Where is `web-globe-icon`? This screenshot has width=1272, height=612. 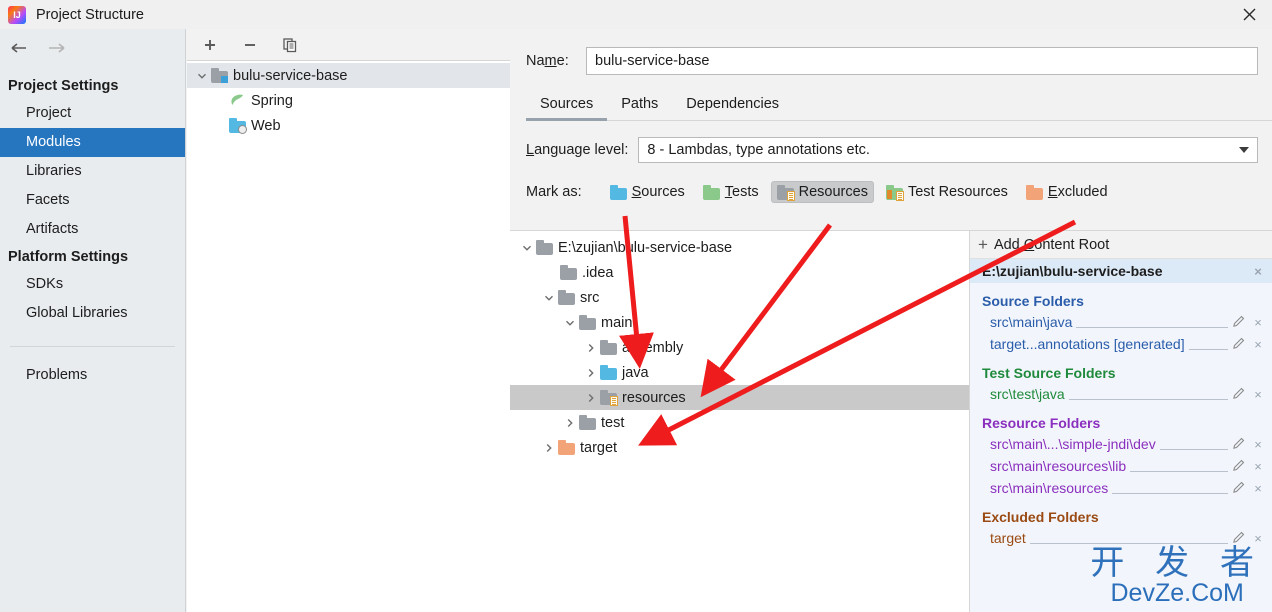
web-globe-icon is located at coordinates (238, 126).